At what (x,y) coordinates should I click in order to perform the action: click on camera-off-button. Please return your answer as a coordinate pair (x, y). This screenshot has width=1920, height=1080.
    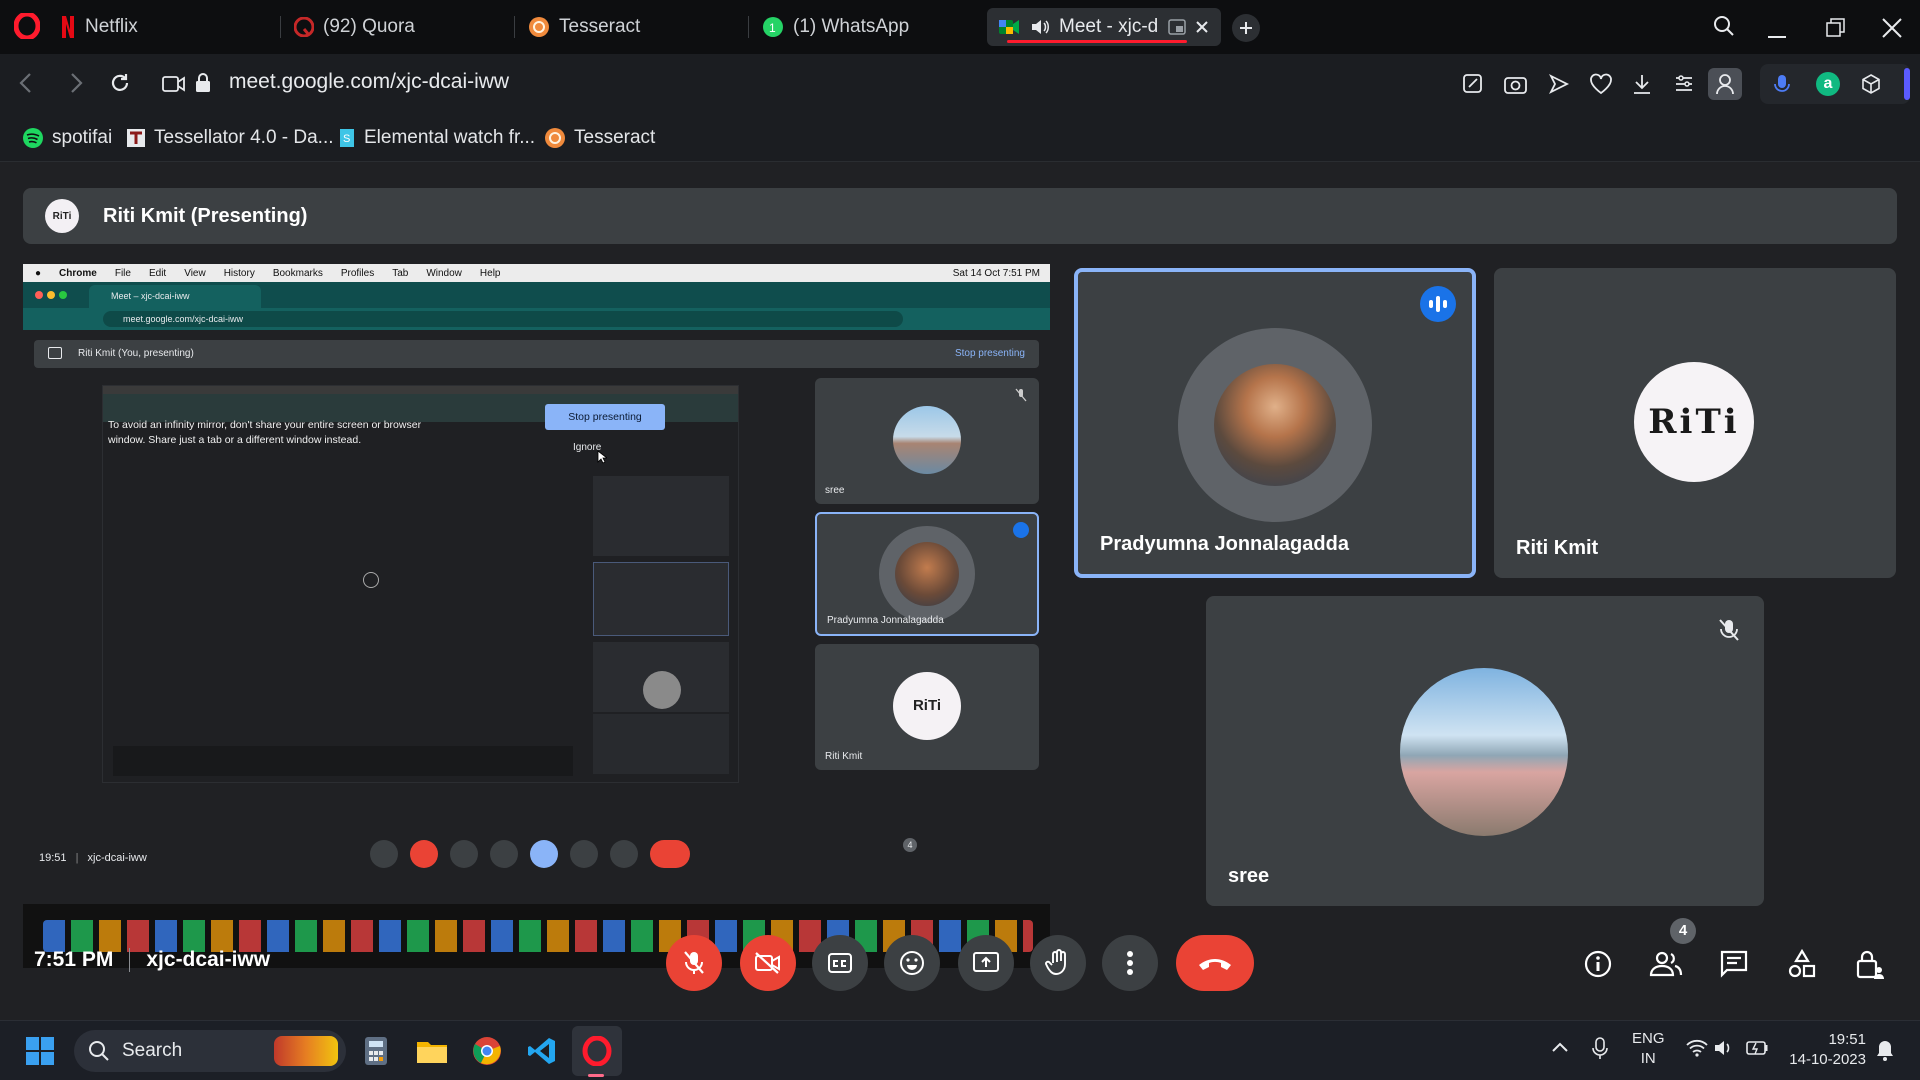
    Looking at the image, I should click on (768, 963).